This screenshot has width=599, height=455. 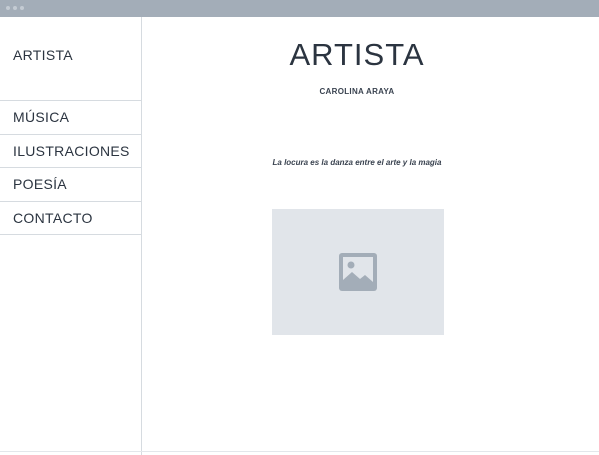 I want to click on bottom-divider, so click(x=299, y=451).